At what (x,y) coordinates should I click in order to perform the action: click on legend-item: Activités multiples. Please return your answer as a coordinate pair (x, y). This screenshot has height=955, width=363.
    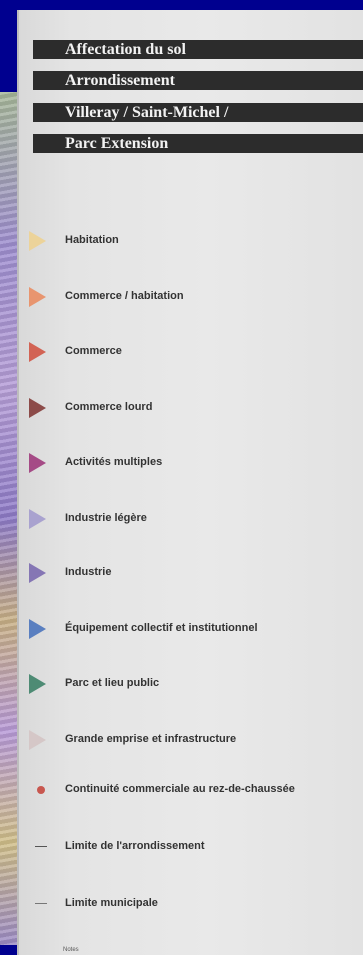
    Looking at the image, I should click on (191, 463).